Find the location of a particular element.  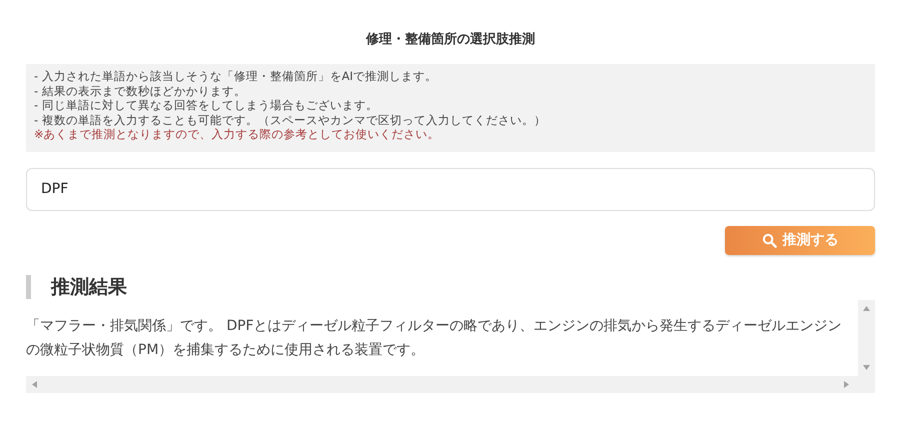

search-field: DPF is located at coordinates (450, 189).